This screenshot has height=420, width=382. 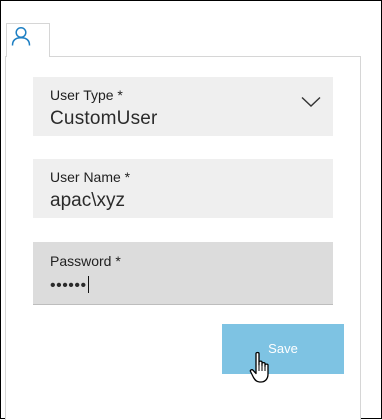 What do you see at coordinates (90, 177) in the screenshot?
I see `user-name-label: User Name *` at bounding box center [90, 177].